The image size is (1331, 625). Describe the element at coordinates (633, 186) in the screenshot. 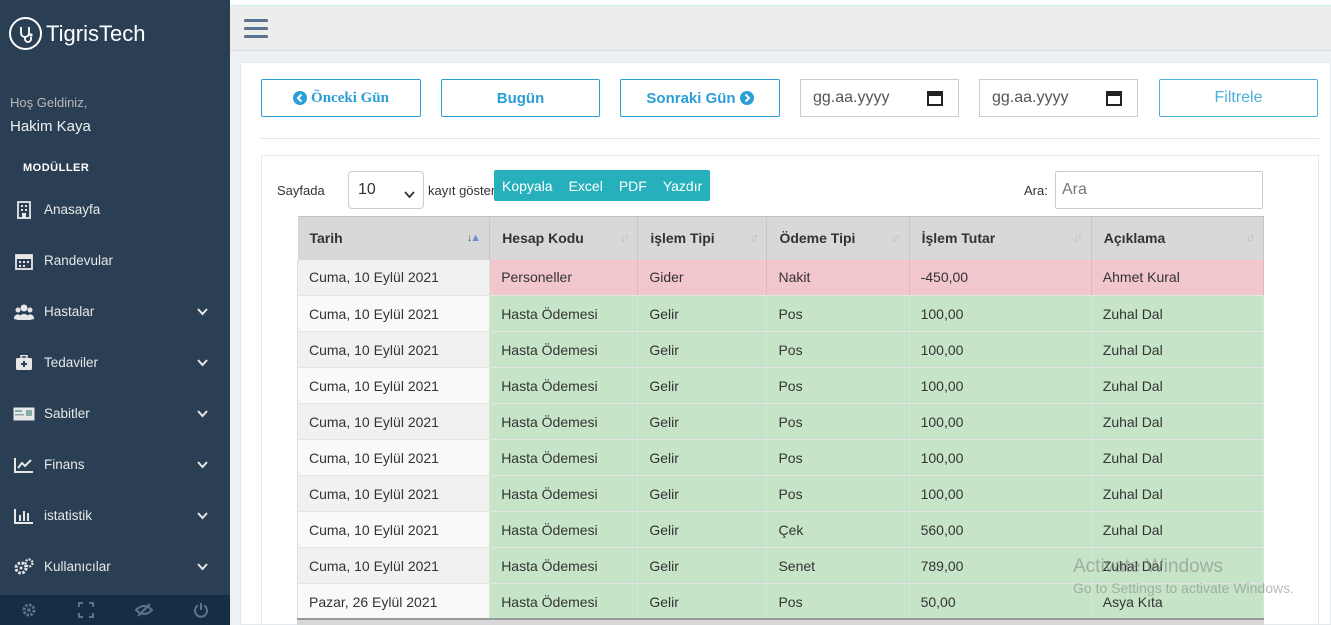

I see `pdf-button: PDF` at that location.